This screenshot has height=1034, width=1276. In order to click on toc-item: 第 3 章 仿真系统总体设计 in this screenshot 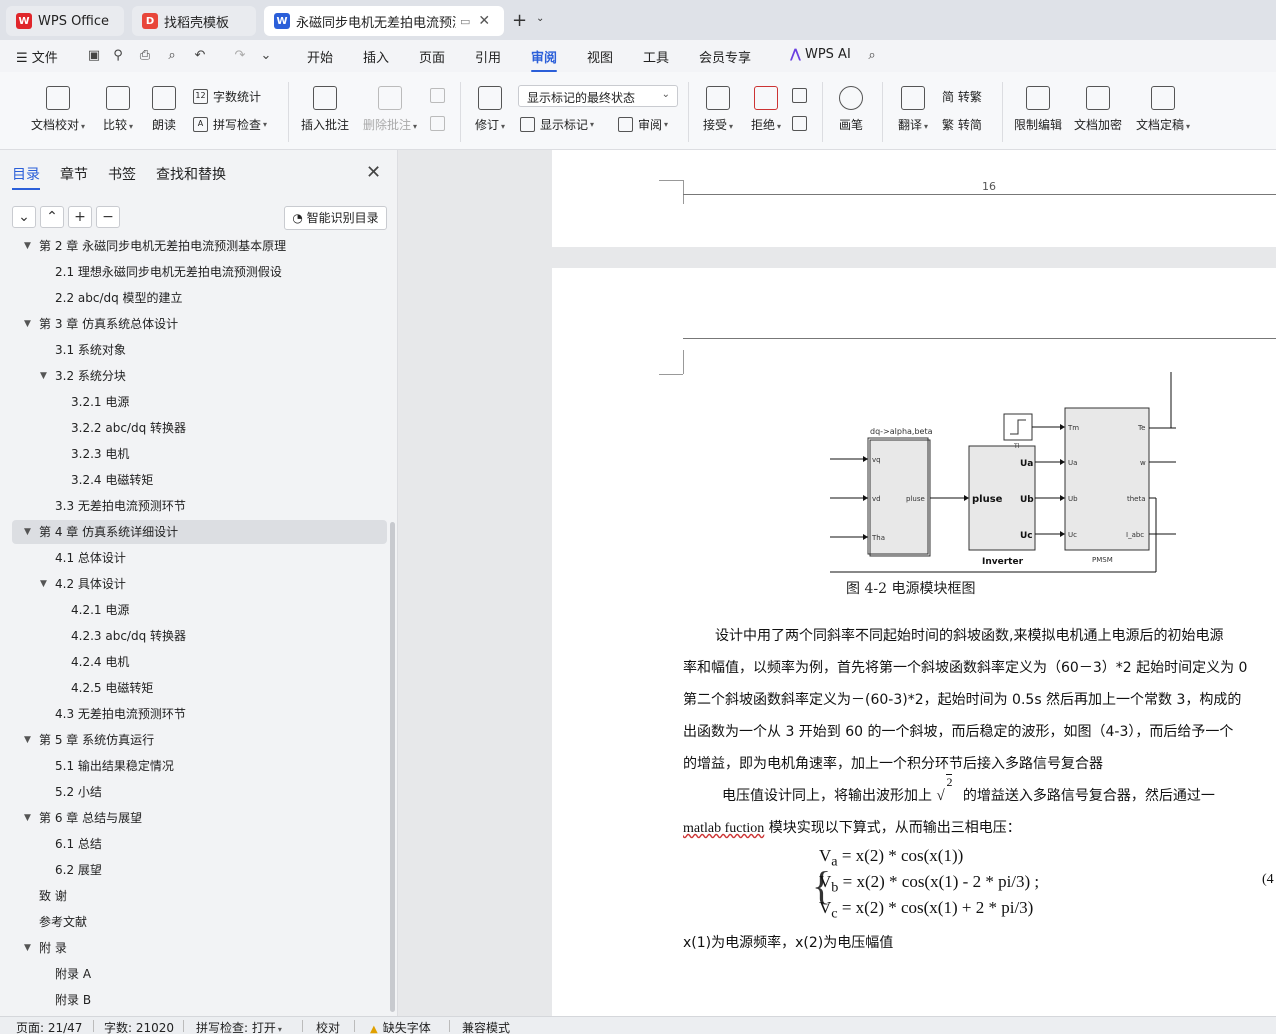, I will do `click(108, 324)`.